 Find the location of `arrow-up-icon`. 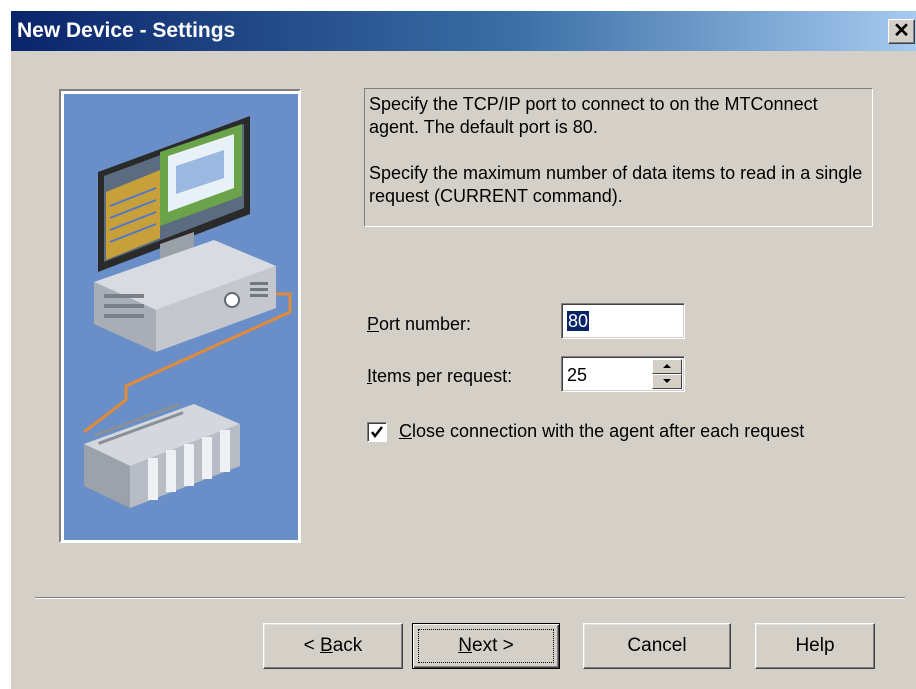

arrow-up-icon is located at coordinates (667, 366).